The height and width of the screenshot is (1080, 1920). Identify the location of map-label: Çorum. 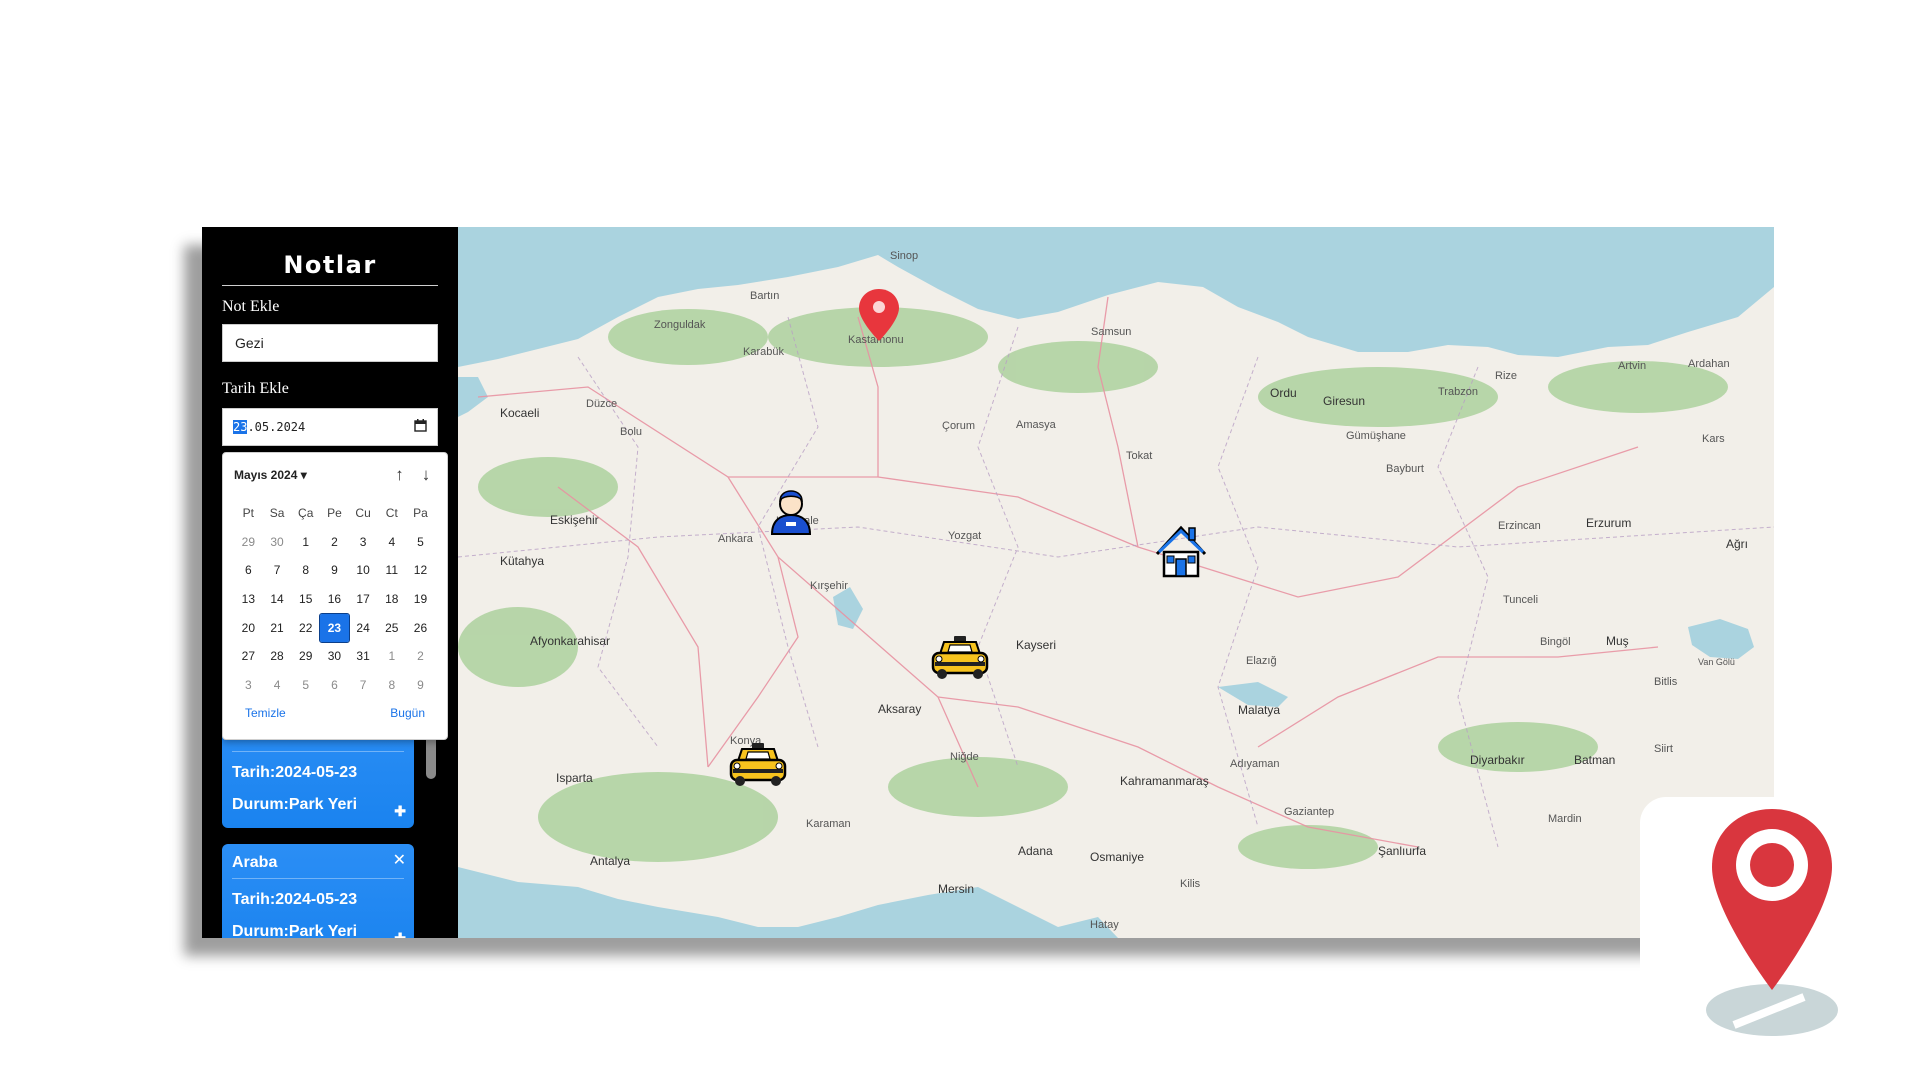
(958, 426).